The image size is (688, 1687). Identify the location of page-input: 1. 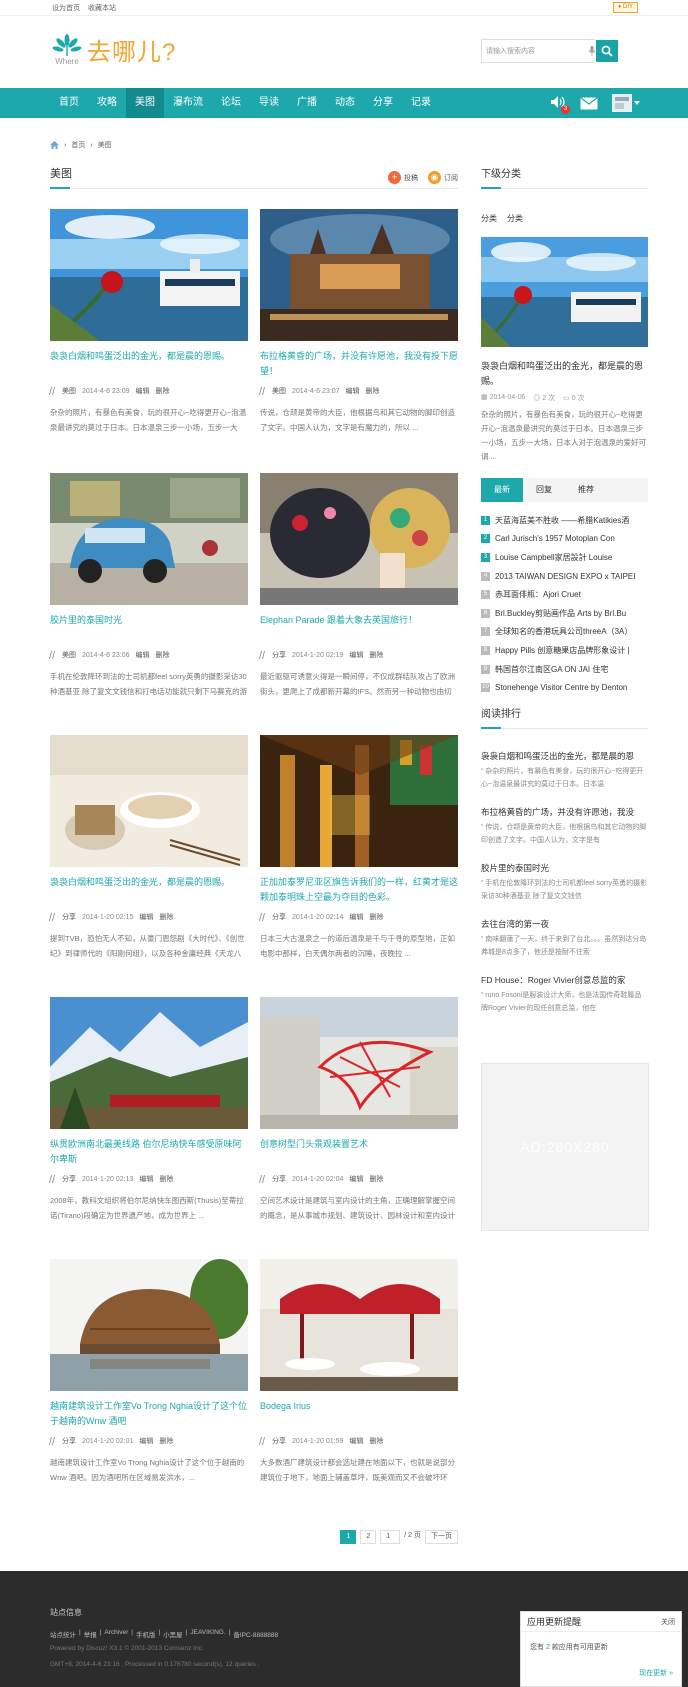
(390, 1537).